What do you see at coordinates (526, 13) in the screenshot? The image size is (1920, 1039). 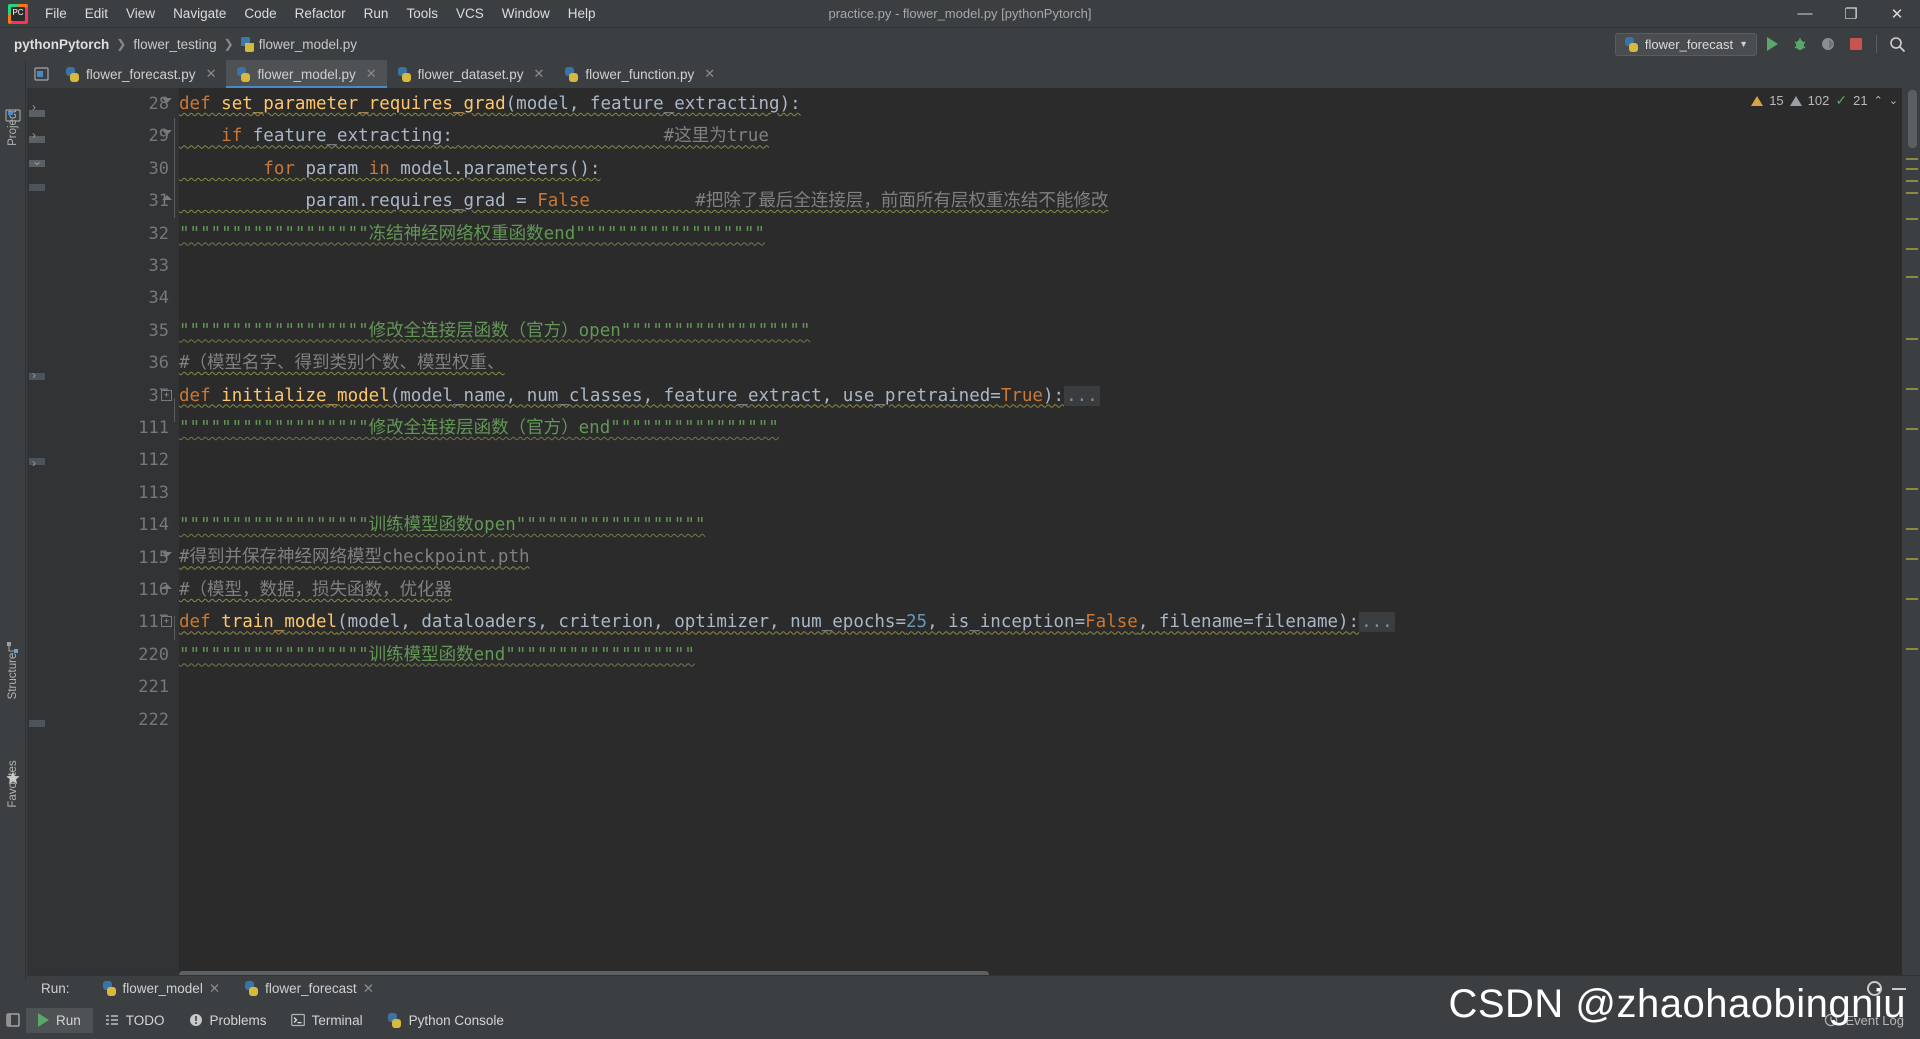 I see `menu-item-window: Window` at bounding box center [526, 13].